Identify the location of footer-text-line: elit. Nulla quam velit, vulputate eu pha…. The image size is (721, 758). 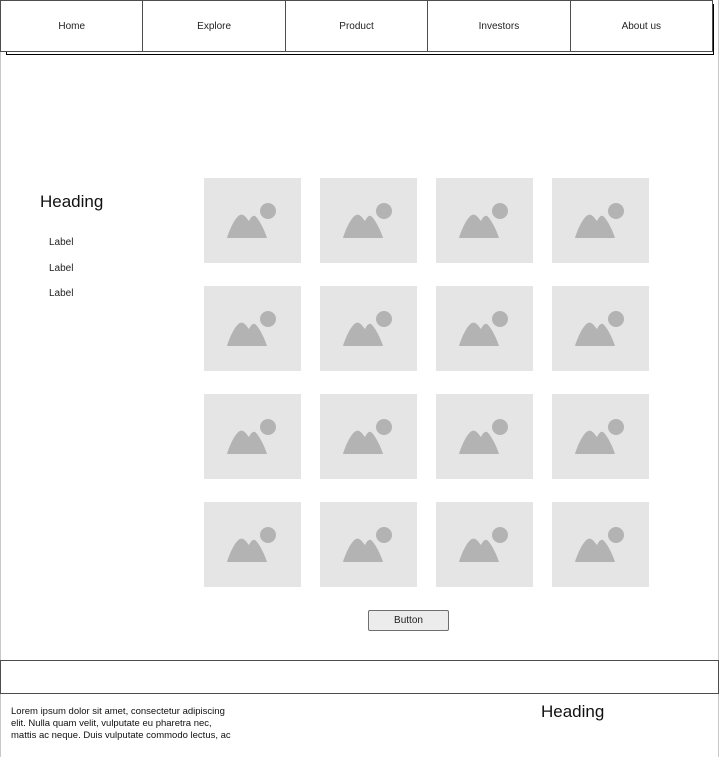
(111, 723).